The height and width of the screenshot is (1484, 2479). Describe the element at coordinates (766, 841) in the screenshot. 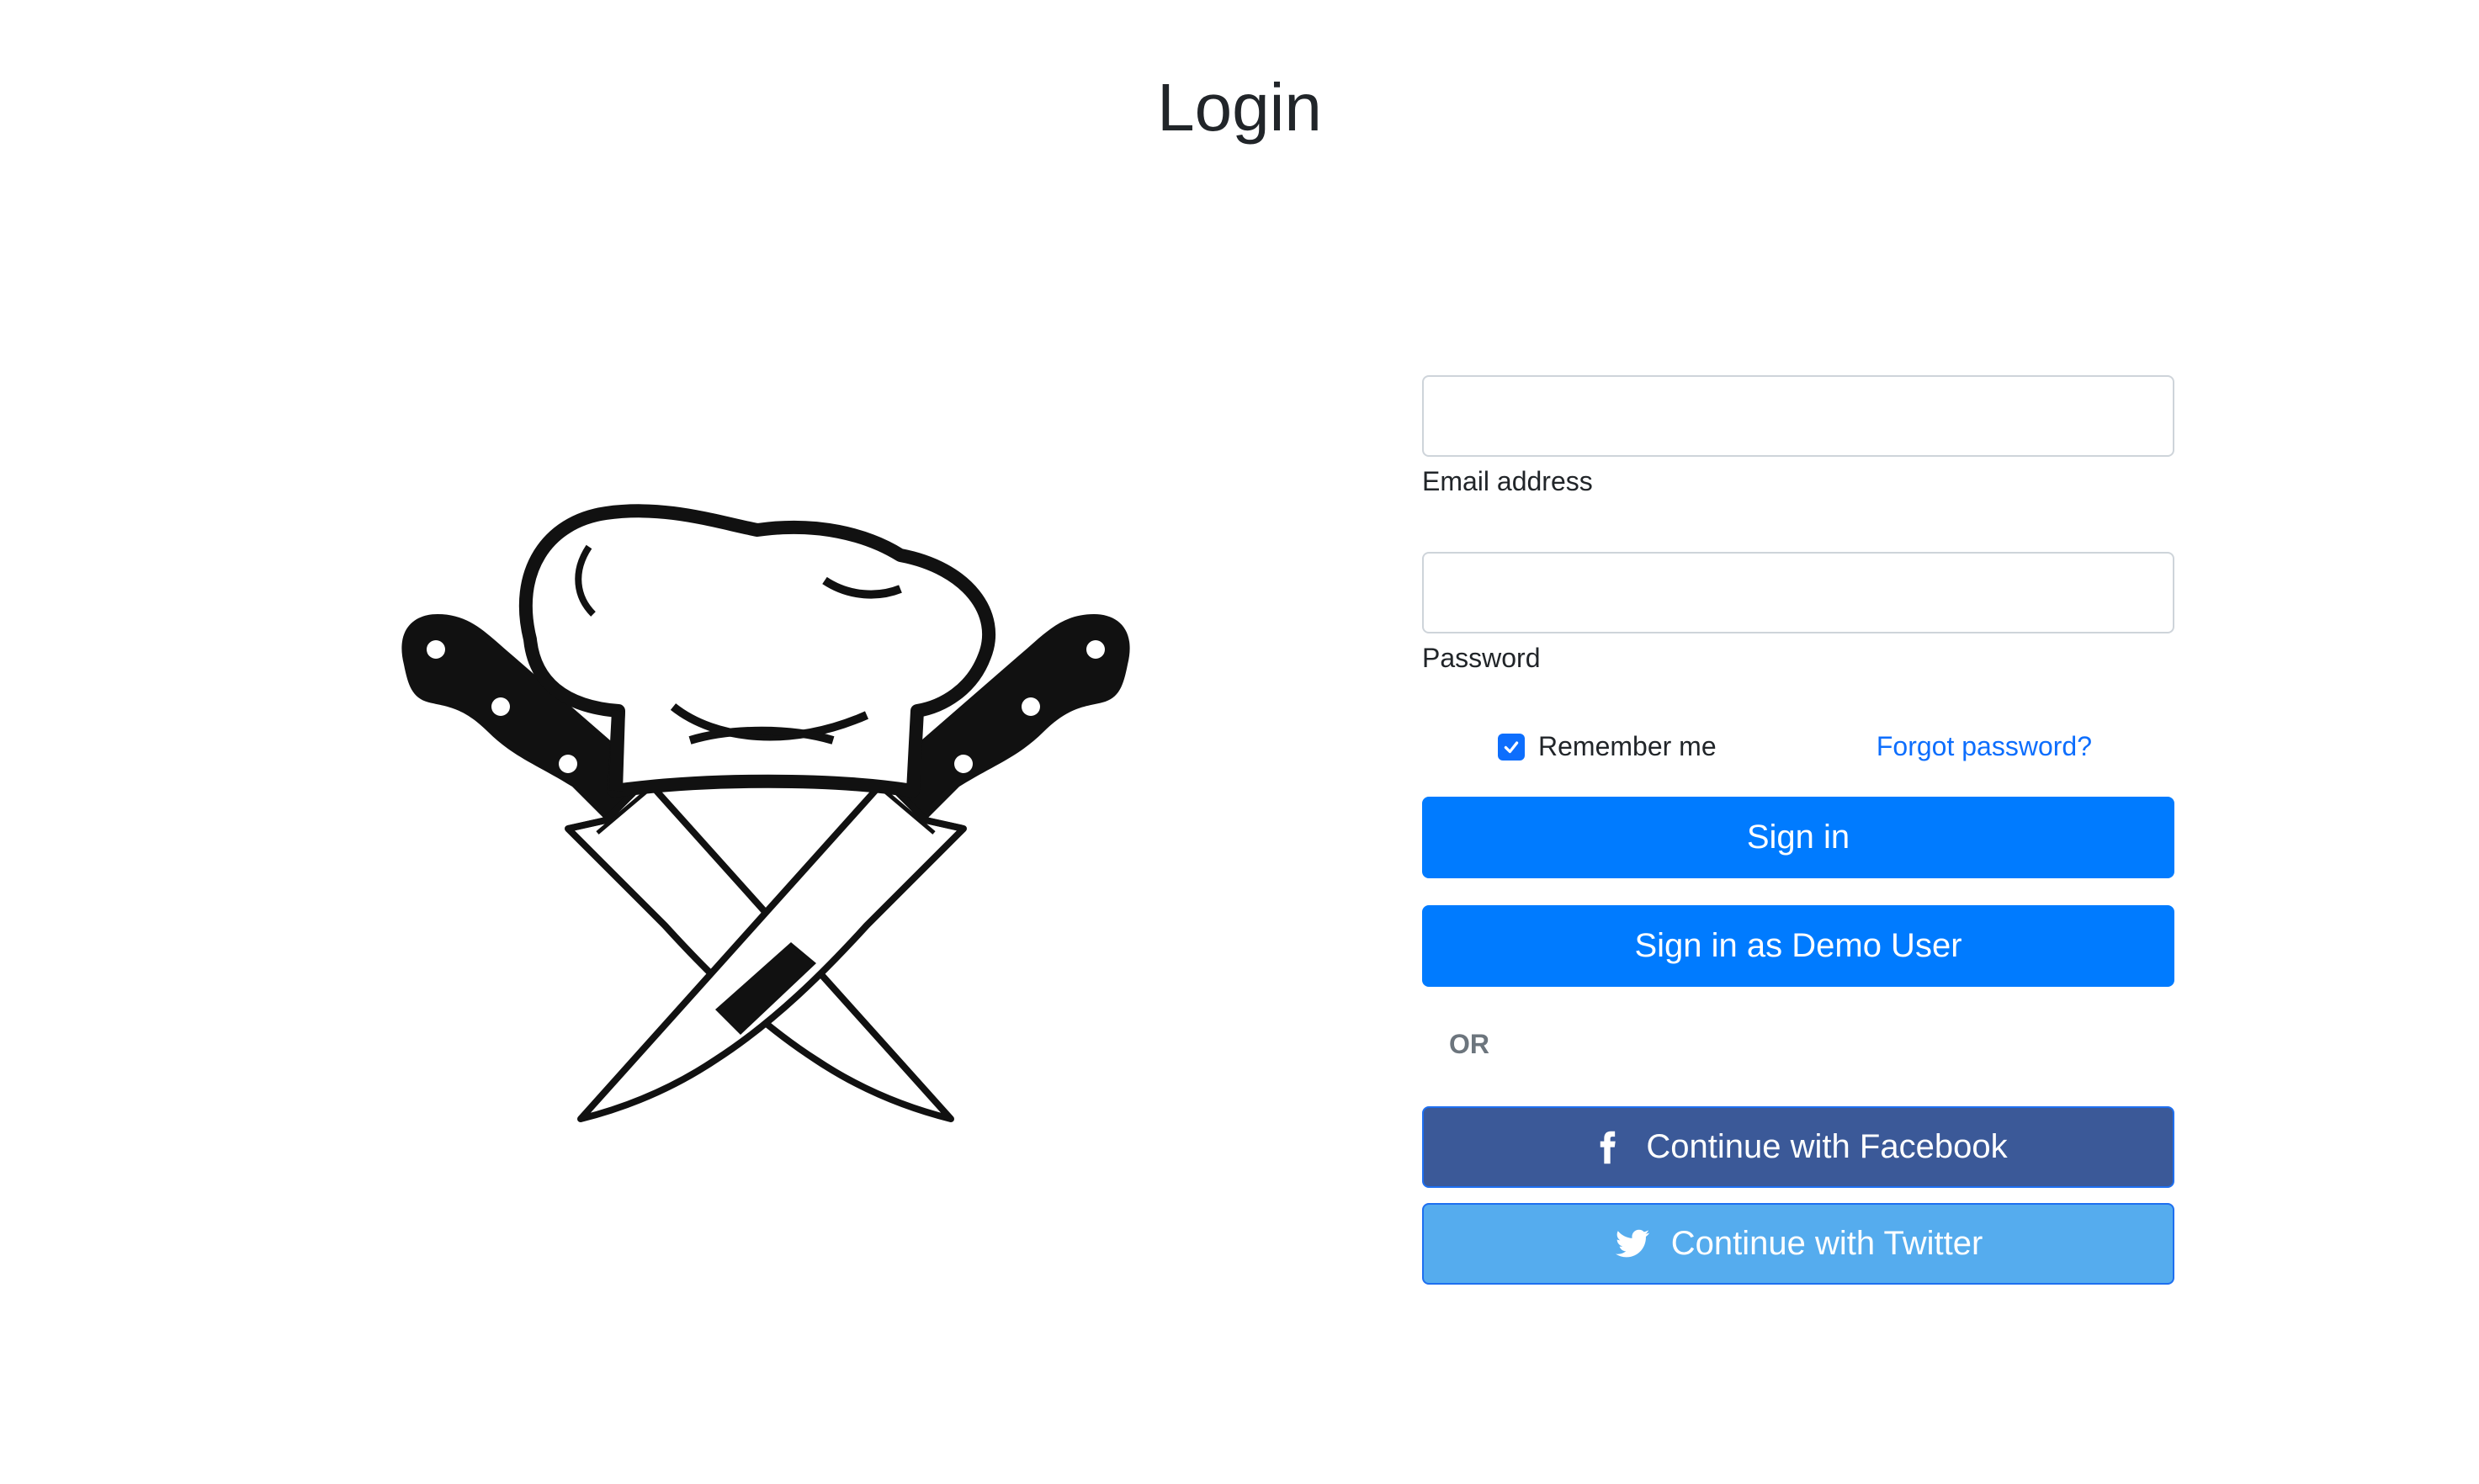

I see `chef-hat-crossed-knives-icon` at that location.